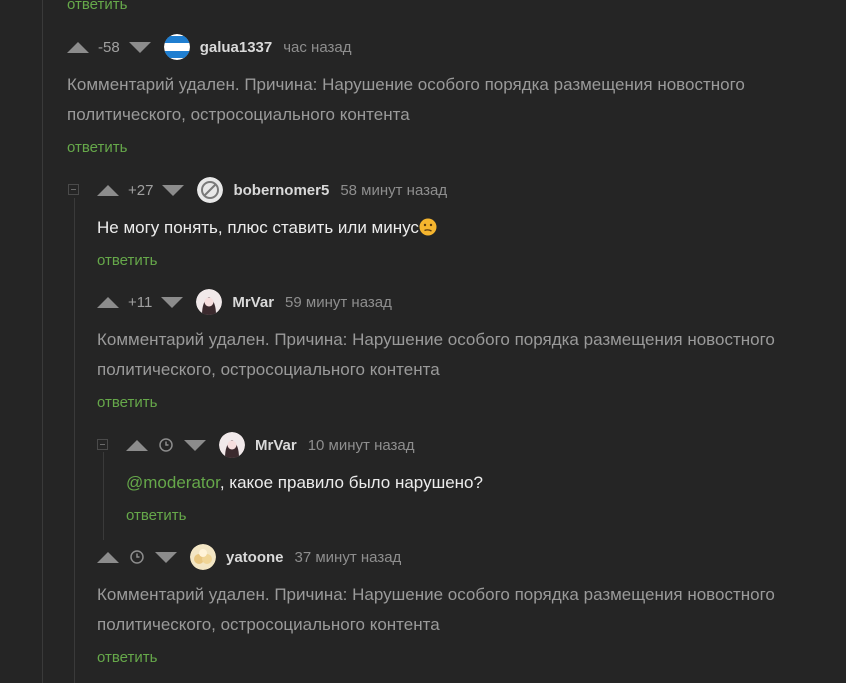 The height and width of the screenshot is (683, 846). I want to click on comment-time: 37 минут назад, so click(348, 557).